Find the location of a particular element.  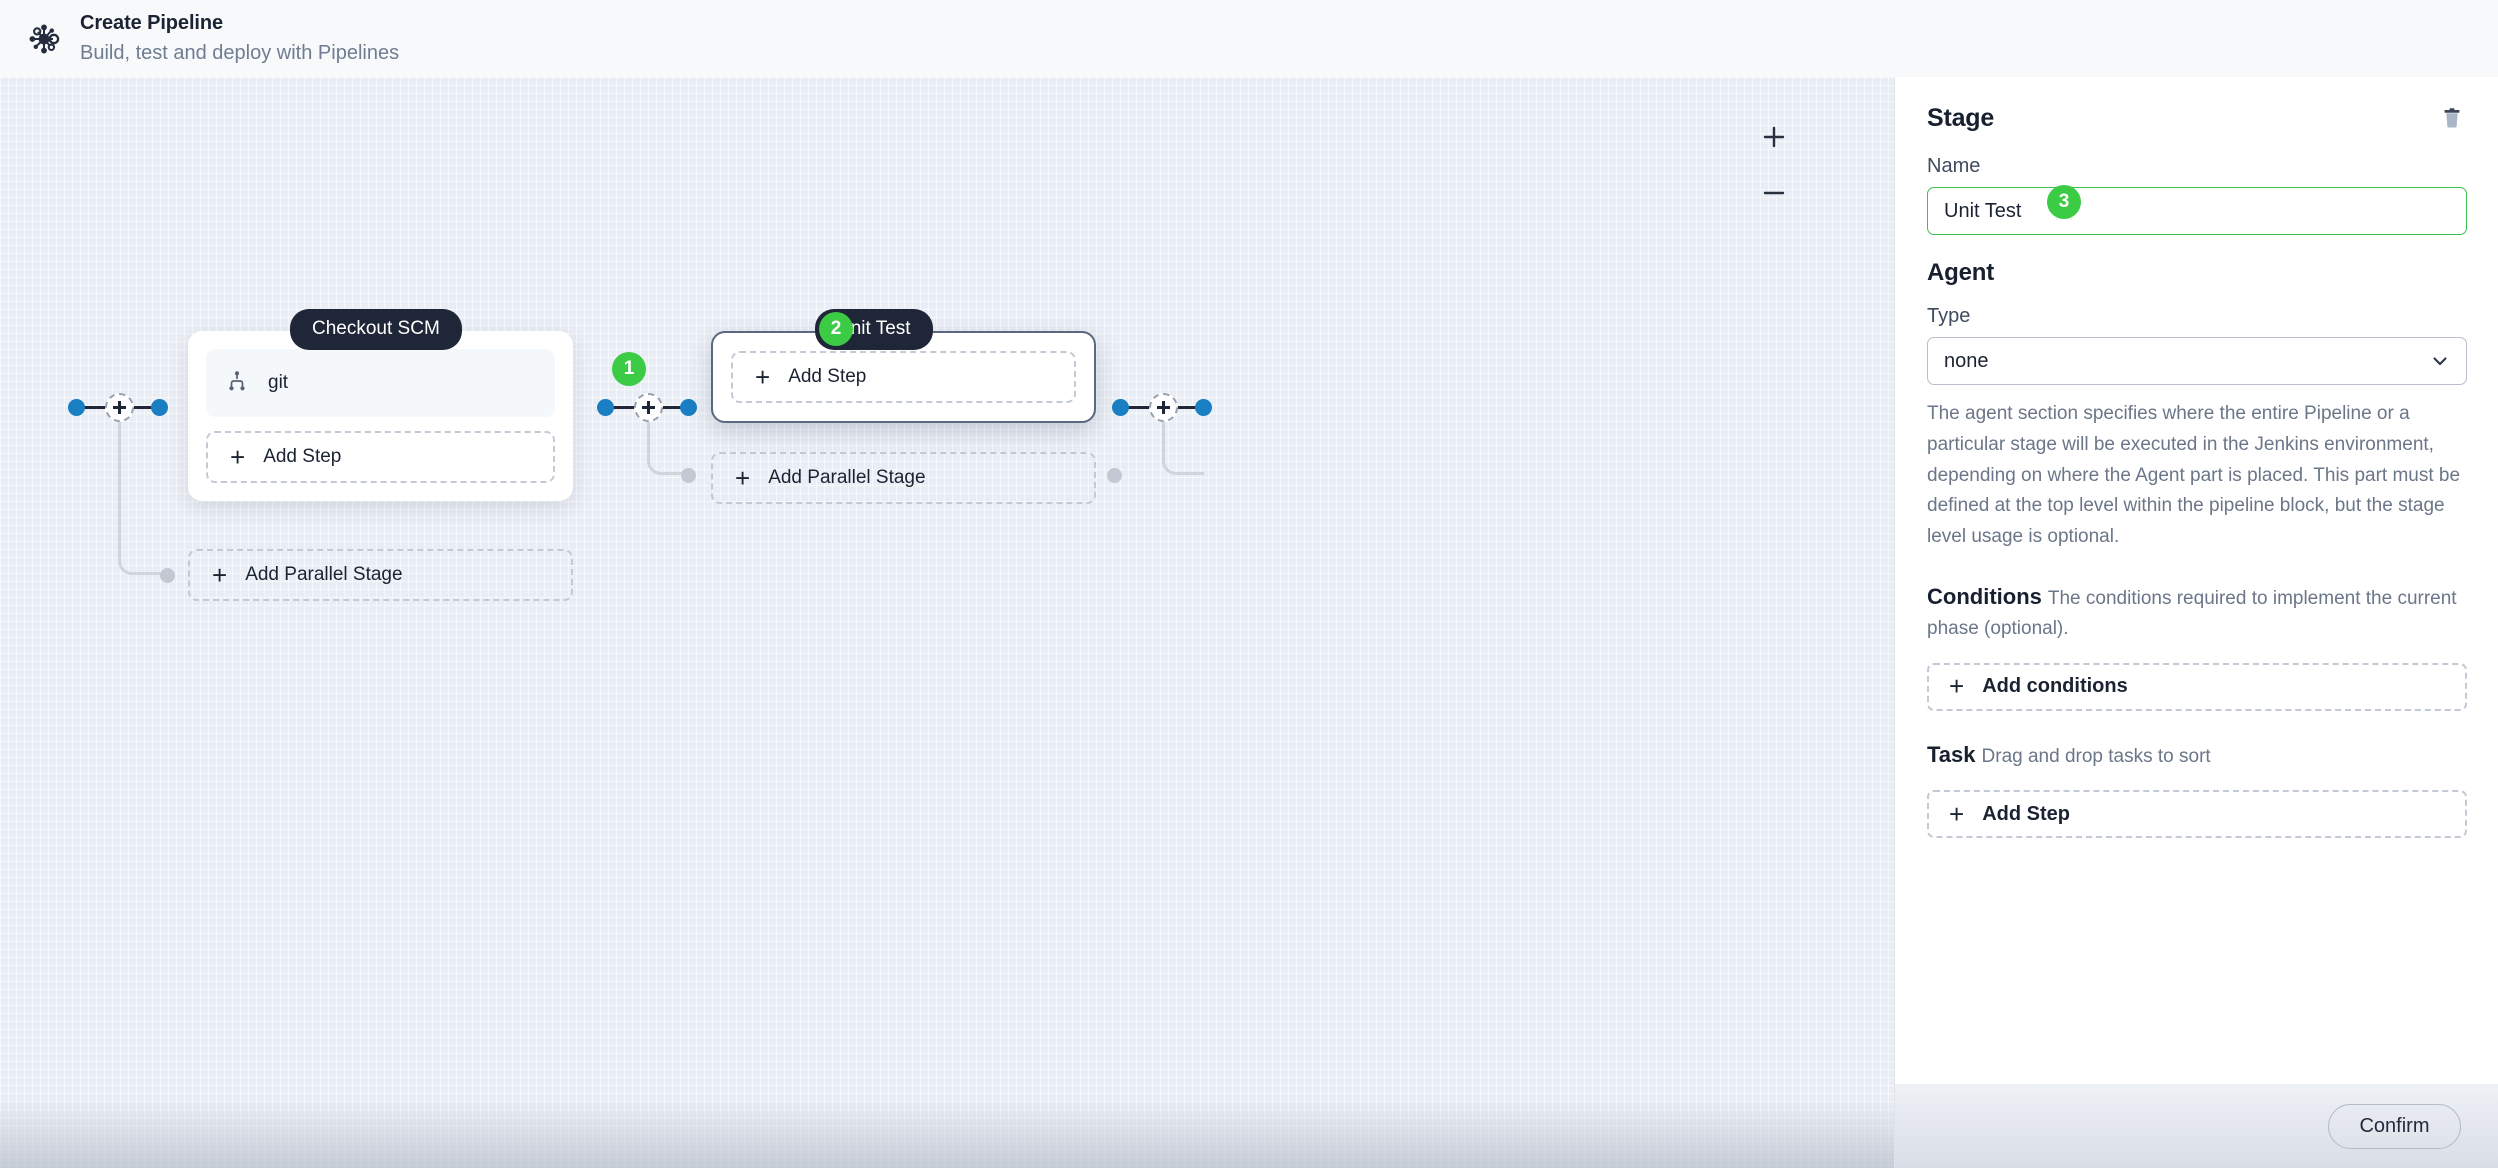

add-step-button-stage-1: + Add Step is located at coordinates (380, 457).